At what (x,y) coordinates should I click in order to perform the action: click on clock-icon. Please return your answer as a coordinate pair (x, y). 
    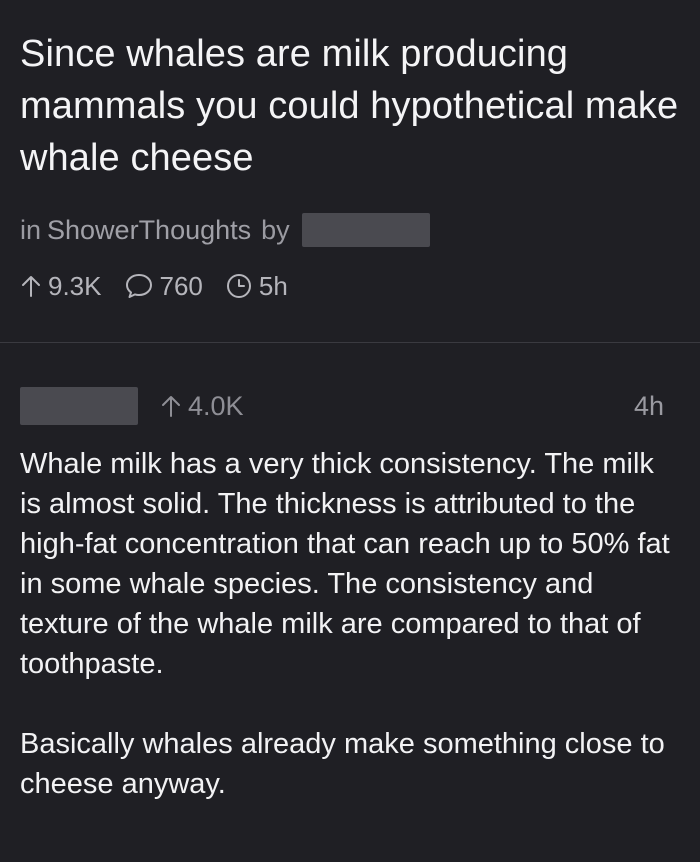
    Looking at the image, I should click on (238, 286).